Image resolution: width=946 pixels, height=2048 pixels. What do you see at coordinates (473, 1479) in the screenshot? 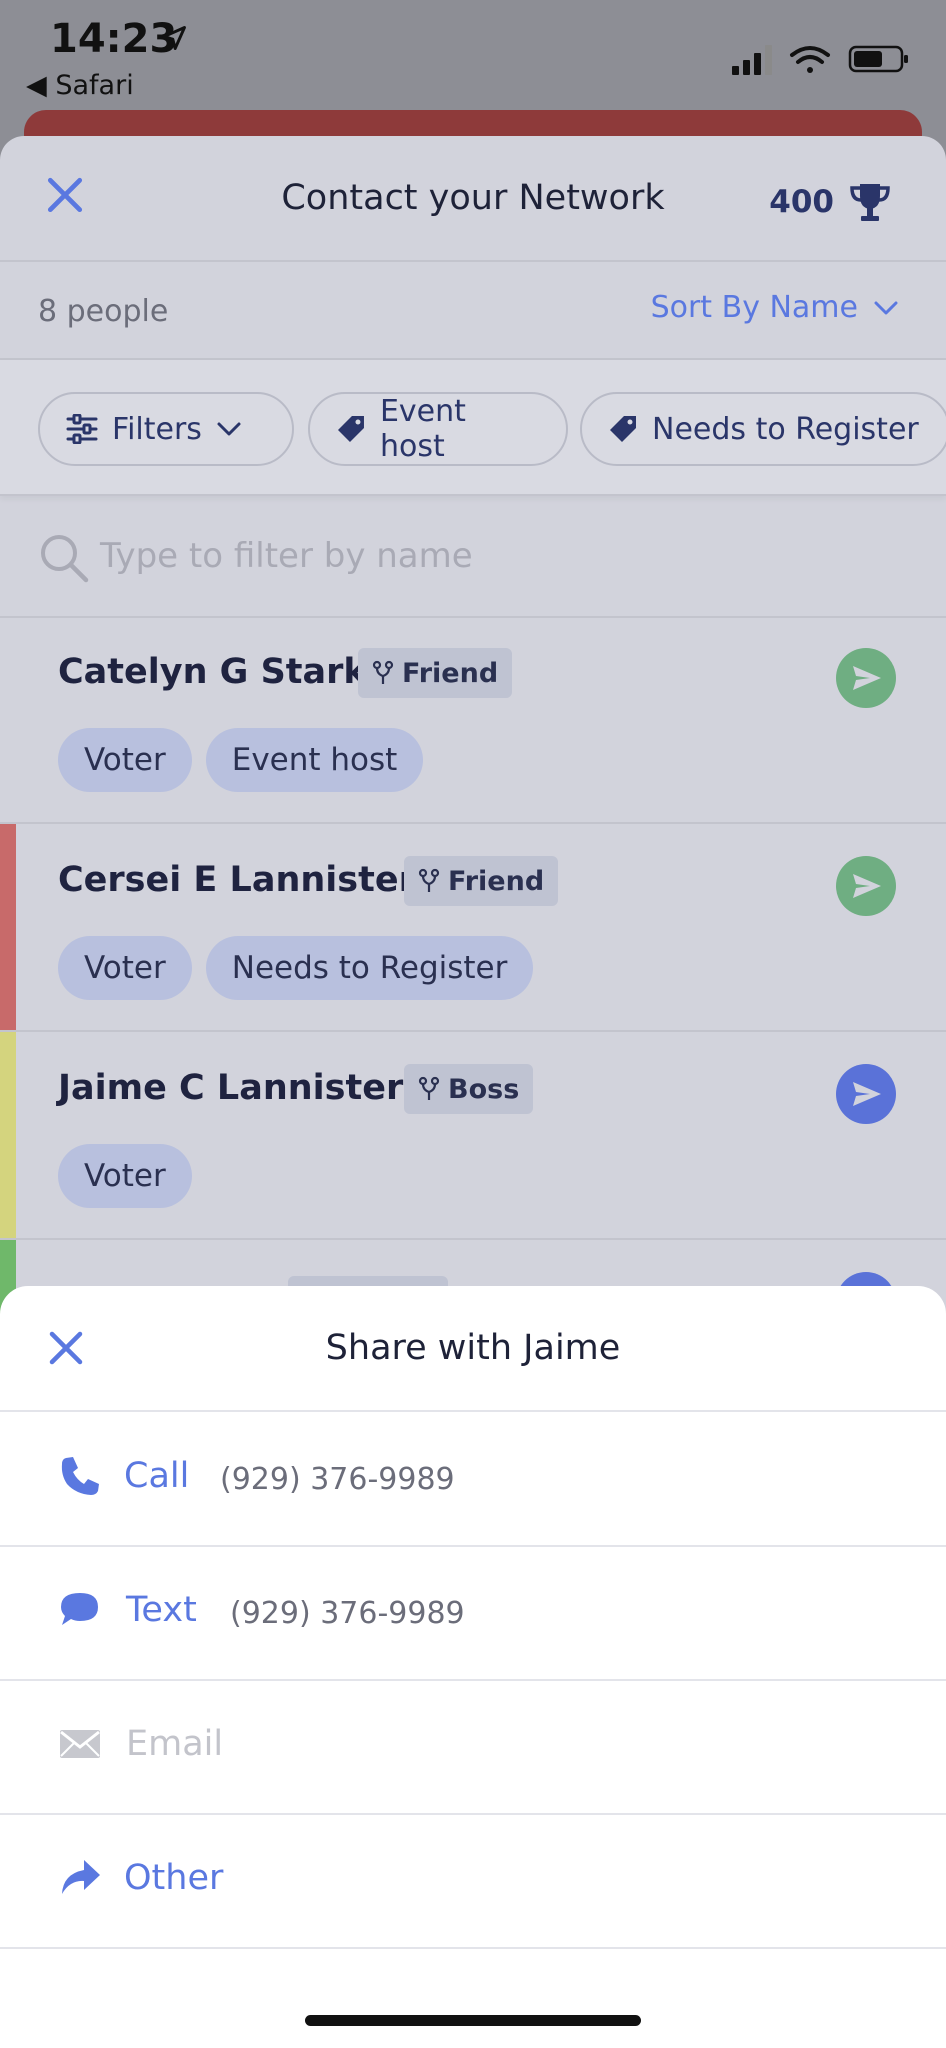
I see `share-option-call: Call (929) 376-9989` at bounding box center [473, 1479].